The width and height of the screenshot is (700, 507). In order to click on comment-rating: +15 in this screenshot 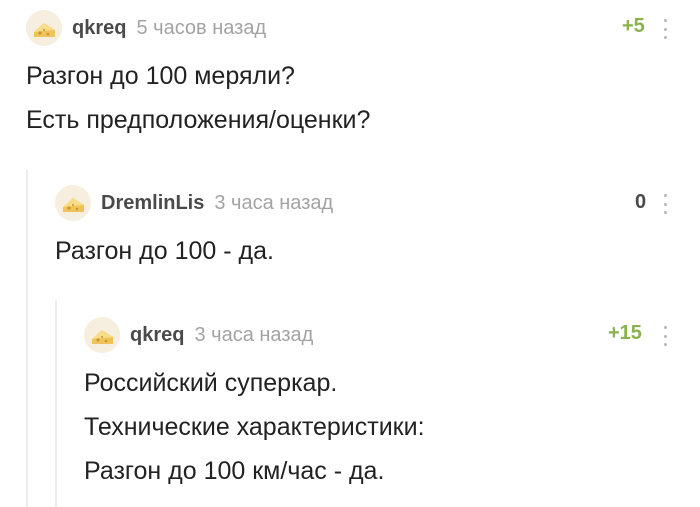, I will do `click(625, 333)`.